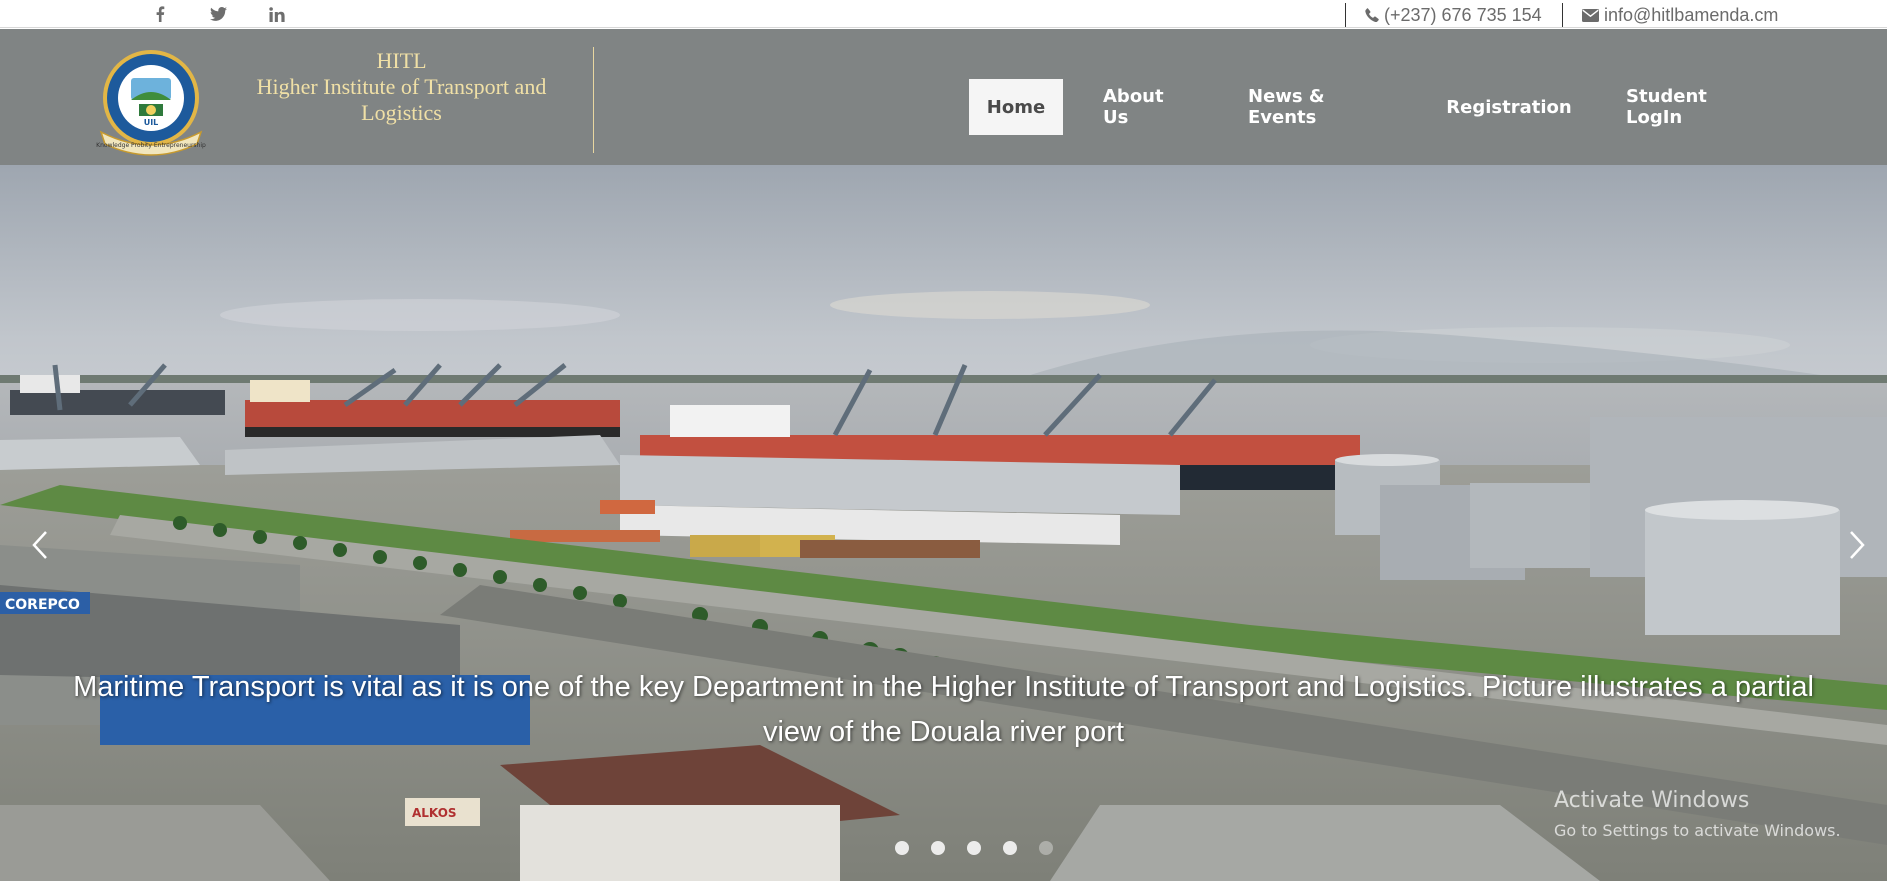  I want to click on activate-windows-subtitle: Go to Settings to activate Windows., so click(1697, 830).